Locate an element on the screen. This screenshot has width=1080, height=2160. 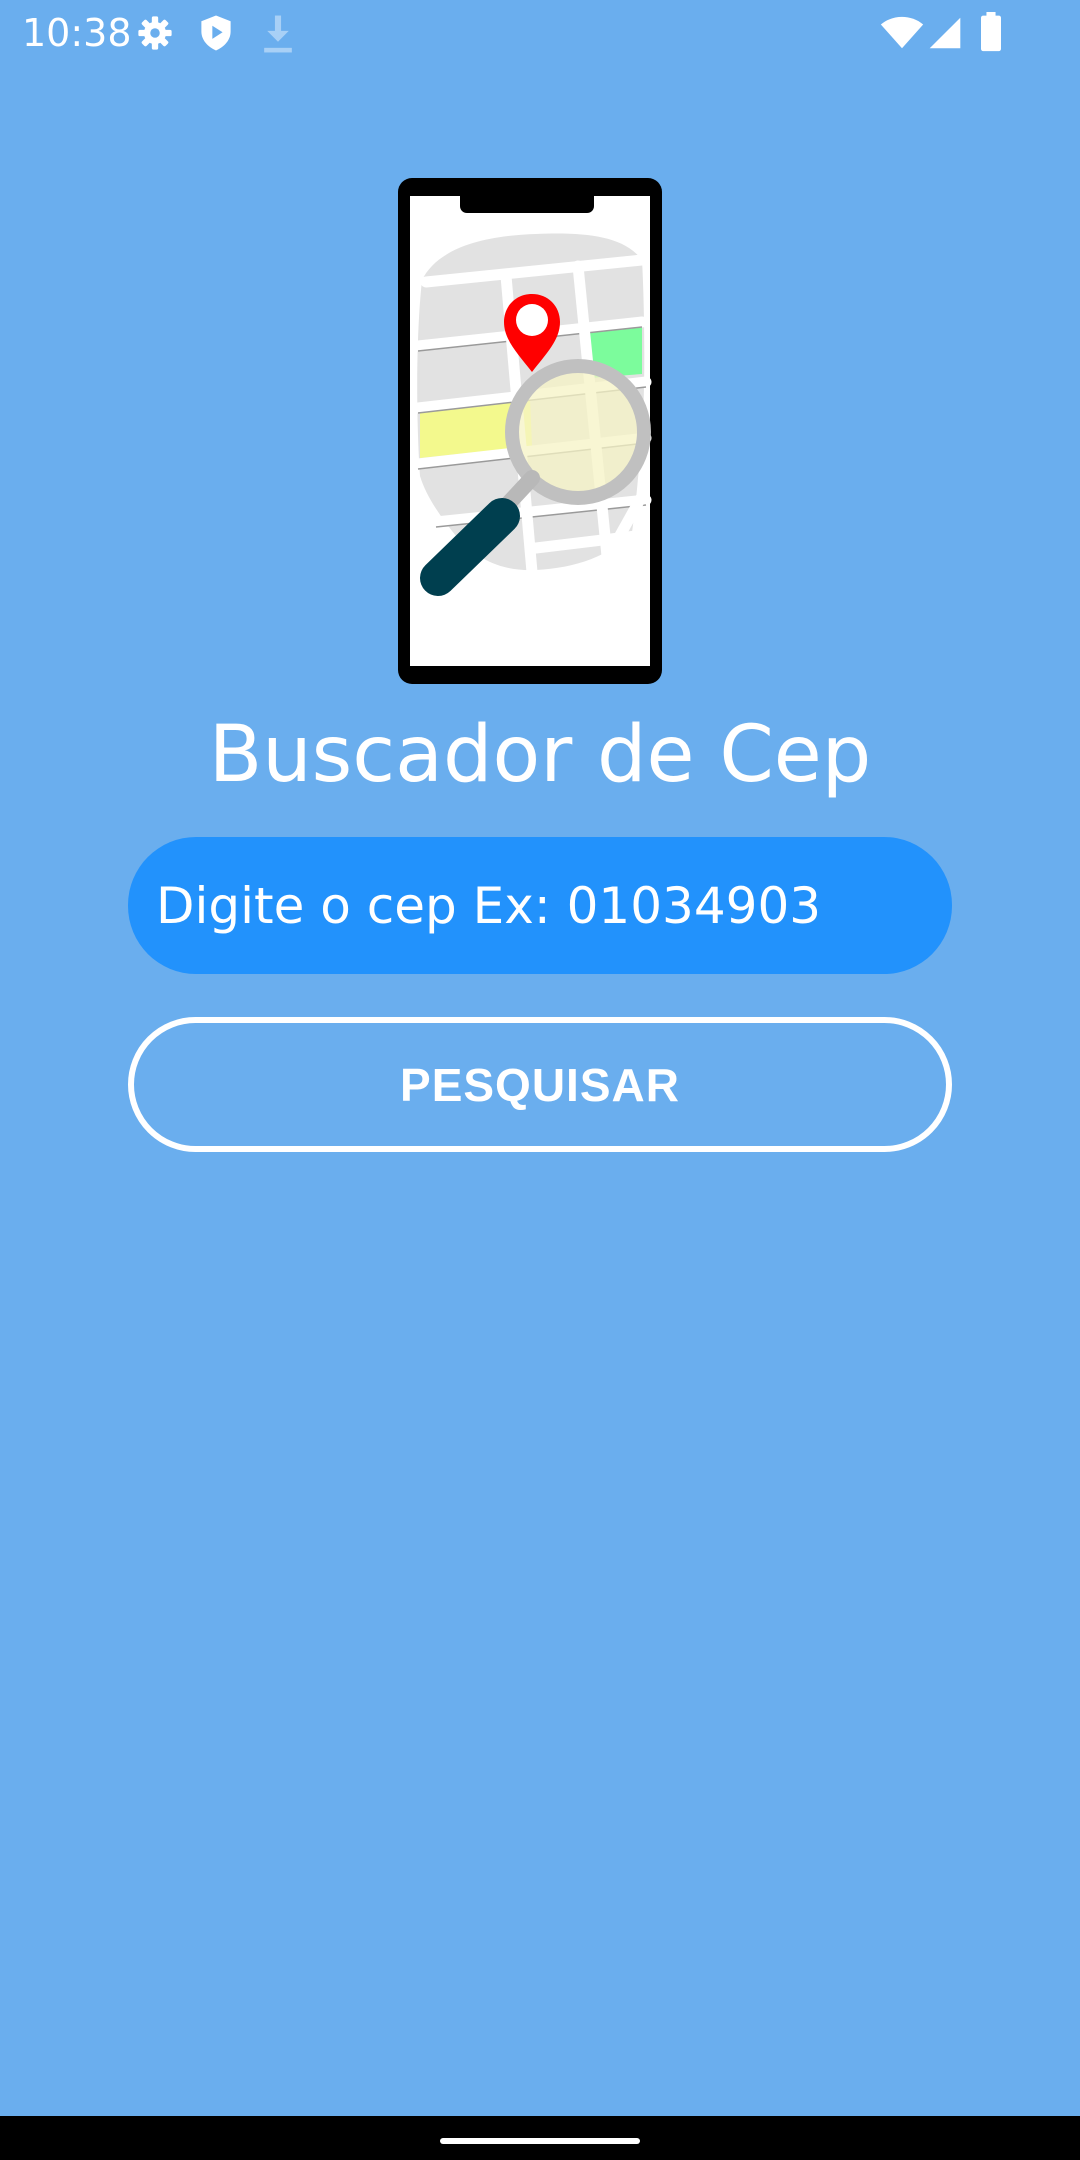
status-bar: 10:38 is located at coordinates (540, 33).